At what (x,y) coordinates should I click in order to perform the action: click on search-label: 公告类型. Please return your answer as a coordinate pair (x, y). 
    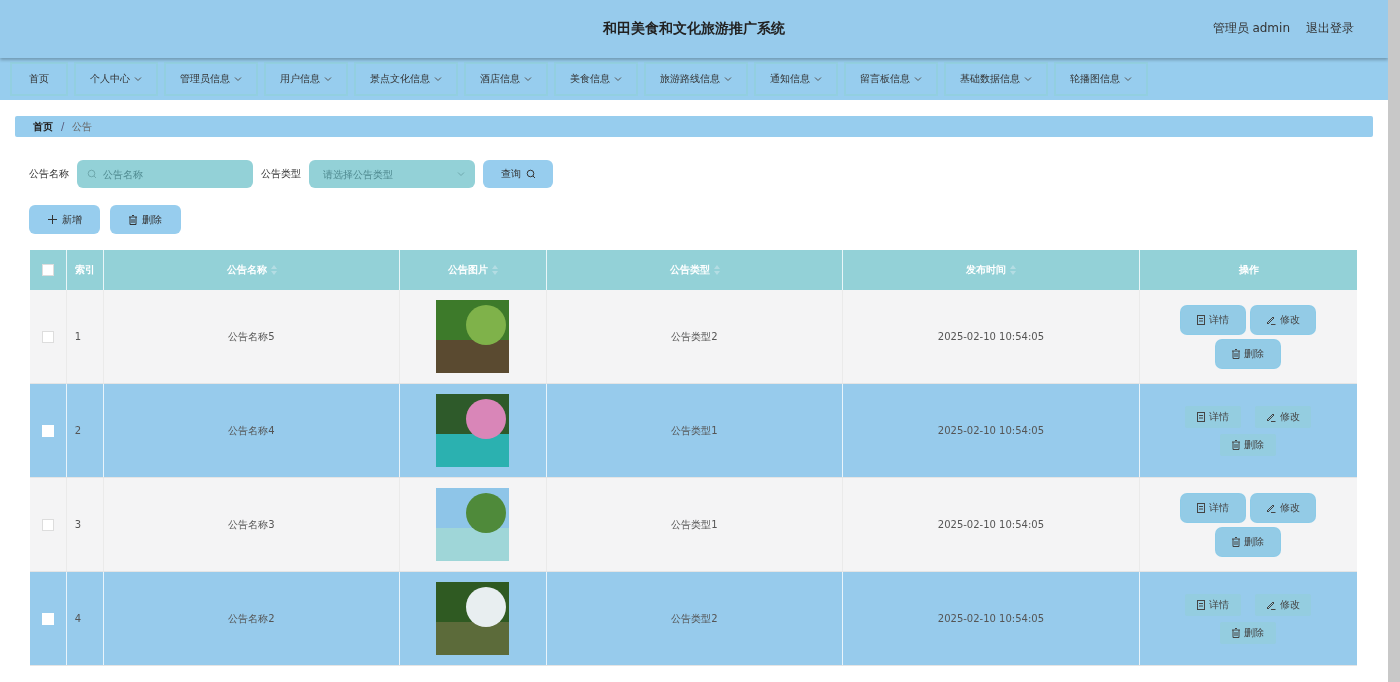
    Looking at the image, I should click on (281, 174).